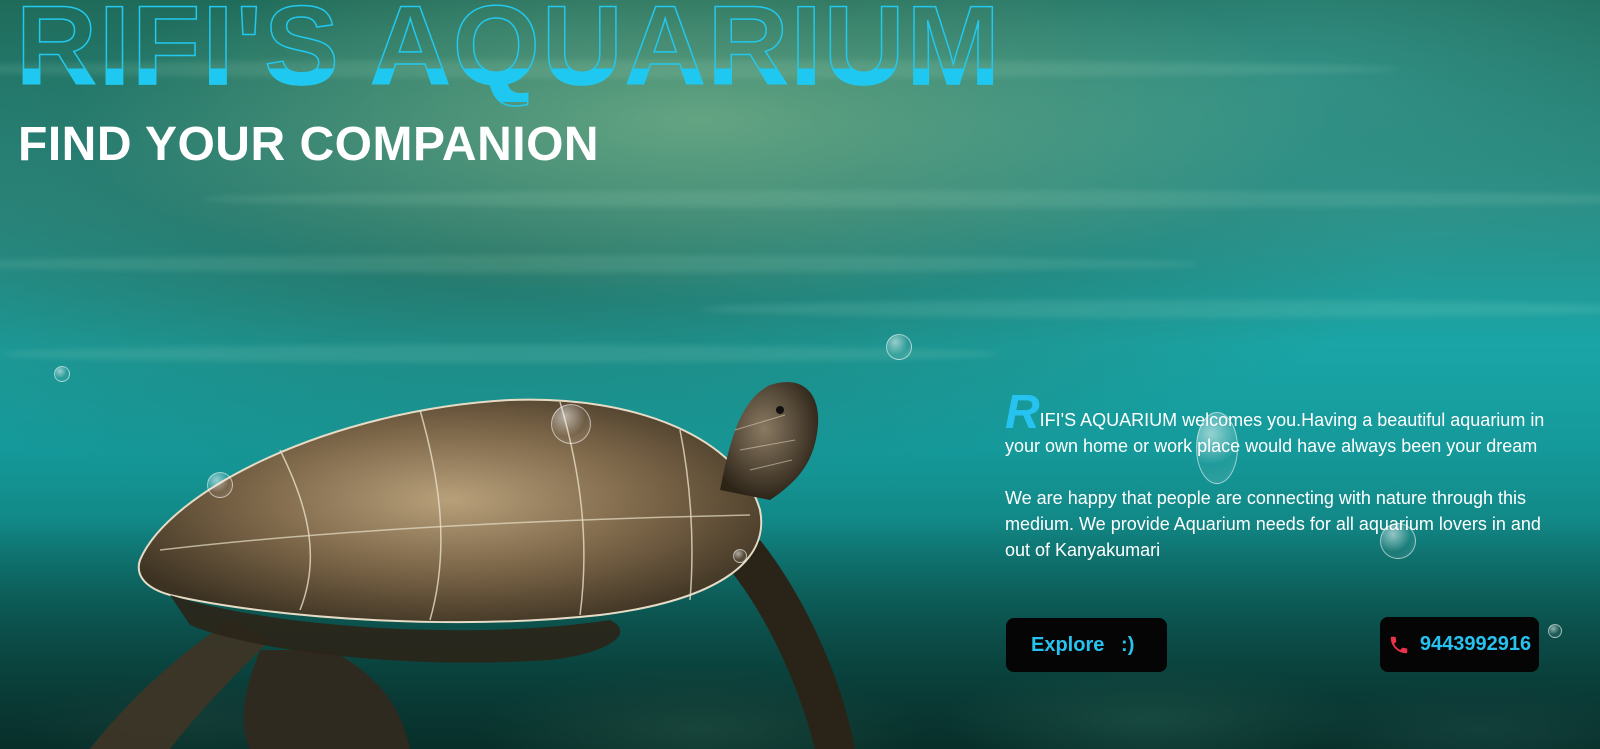  What do you see at coordinates (1399, 644) in the screenshot?
I see `phone-icon` at bounding box center [1399, 644].